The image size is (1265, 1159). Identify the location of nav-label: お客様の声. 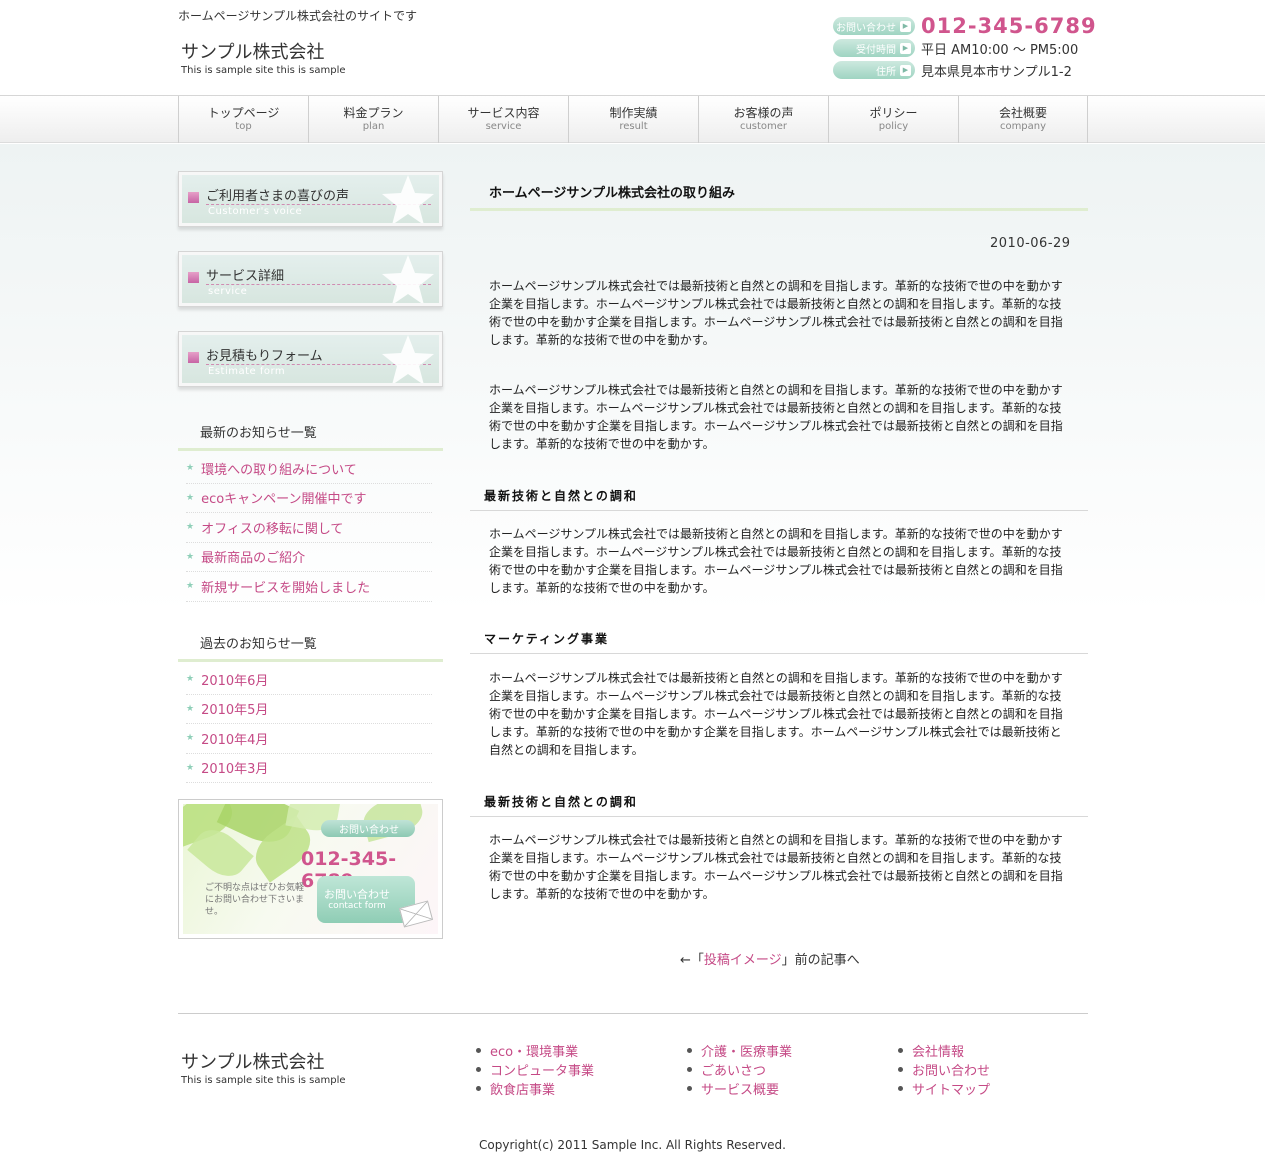
(763, 113).